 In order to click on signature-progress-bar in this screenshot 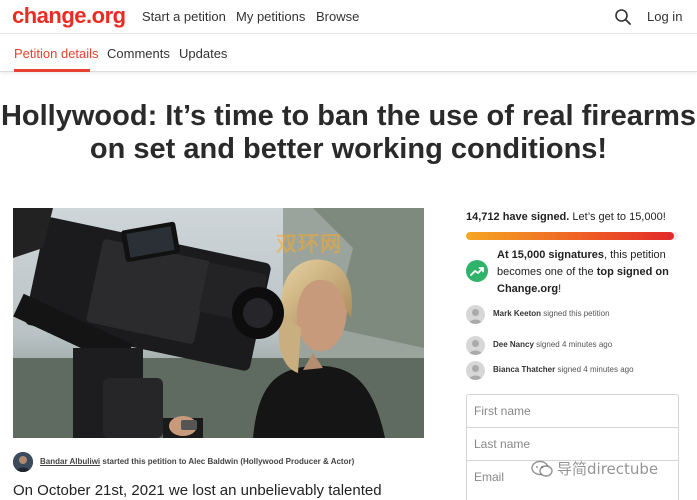, I will do `click(572, 236)`.